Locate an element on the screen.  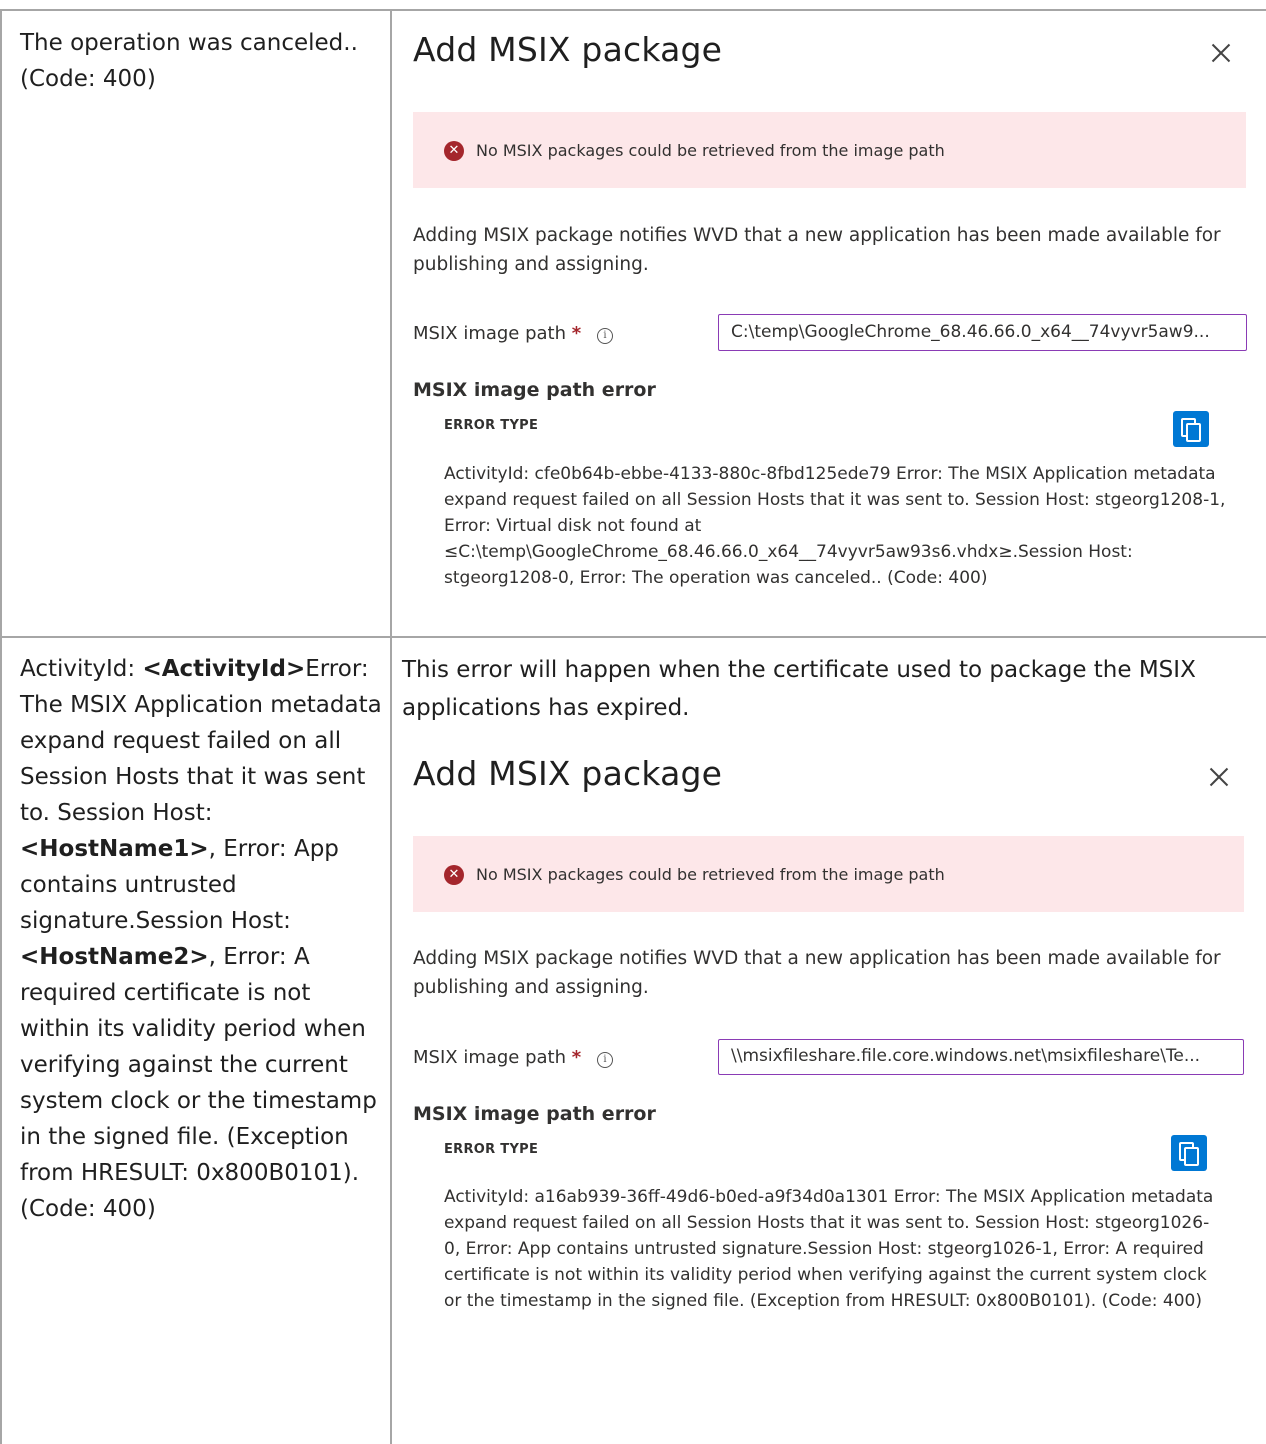
row1-description-cell: The operation was canceled.. (Code: 400) is located at coordinates (189, 61).